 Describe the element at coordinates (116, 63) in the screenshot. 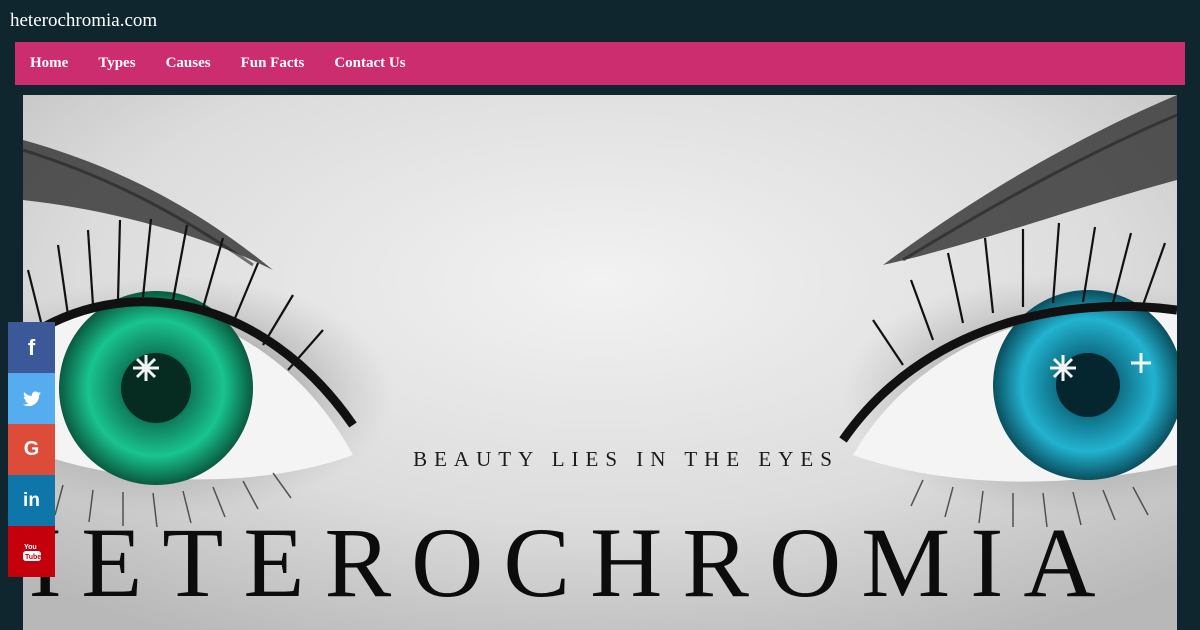

I see `nav-item-types: Types` at that location.